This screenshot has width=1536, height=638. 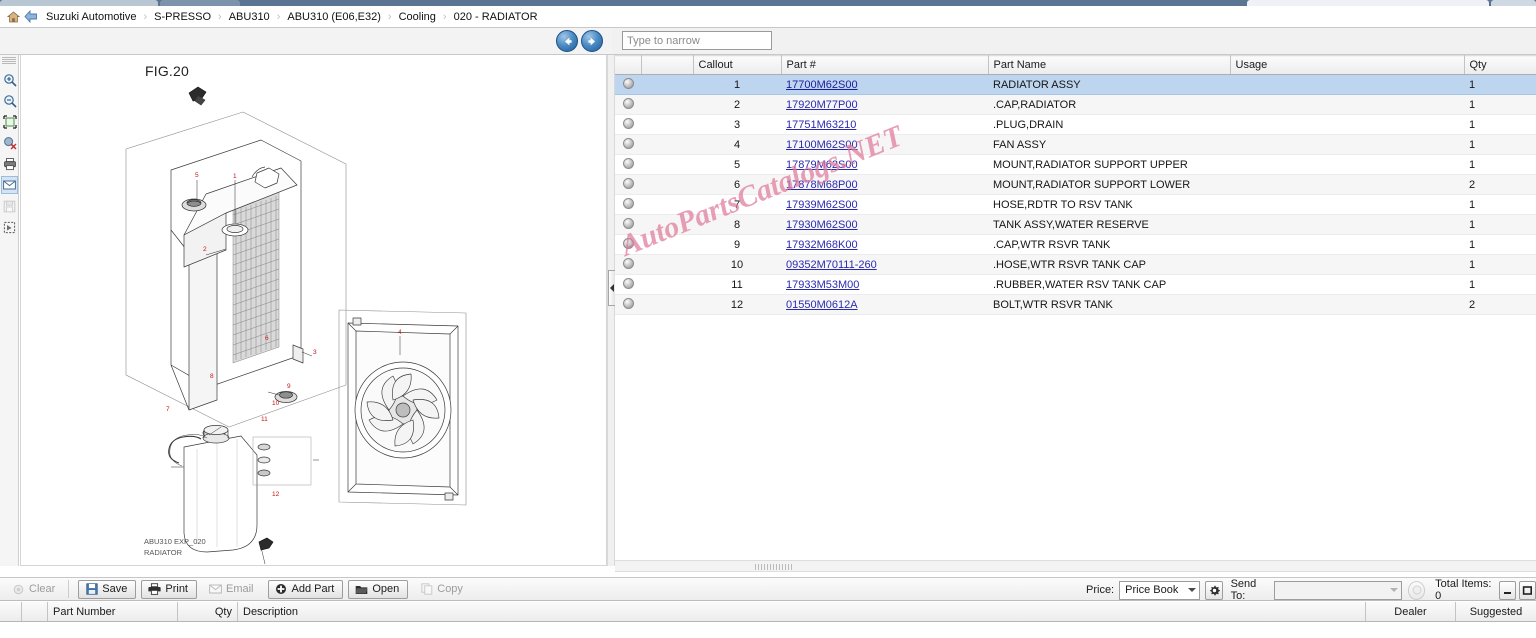 I want to click on table-row: 3 17751M63210 .PLUG,DRAIN 1, so click(x=1075, y=124).